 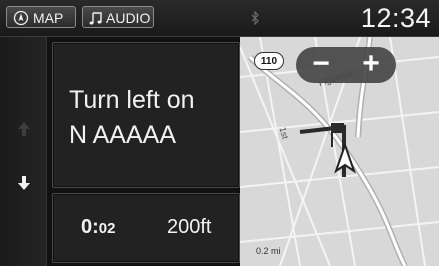 What do you see at coordinates (268, 251) in the screenshot?
I see `map-scale: 0.2 mi` at bounding box center [268, 251].